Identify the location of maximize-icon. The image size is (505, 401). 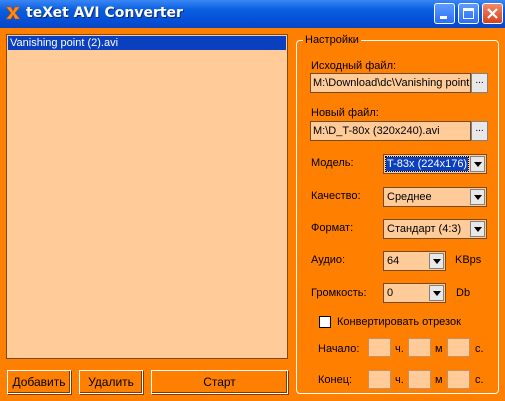
(468, 13).